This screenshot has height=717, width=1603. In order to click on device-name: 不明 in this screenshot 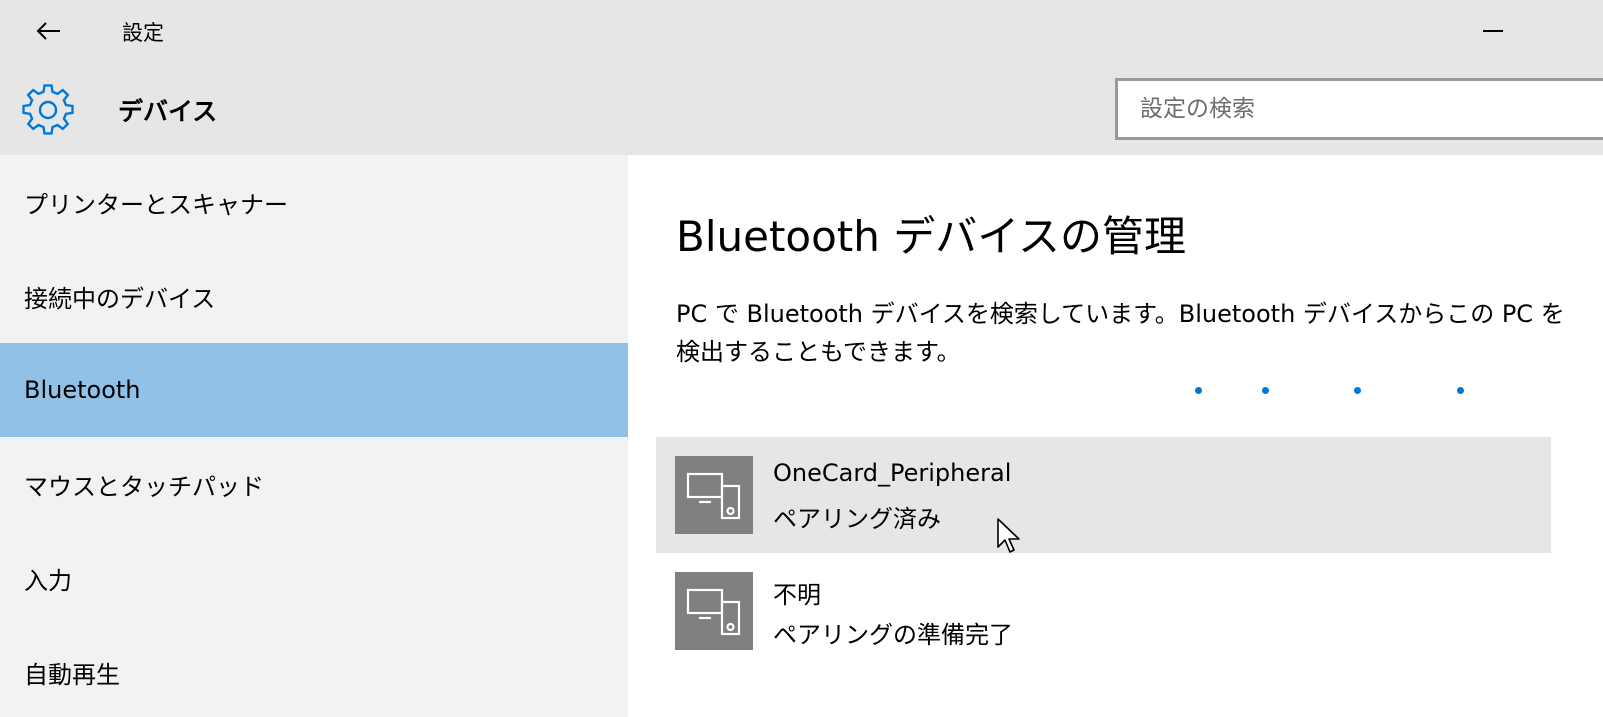, I will do `click(797, 595)`.